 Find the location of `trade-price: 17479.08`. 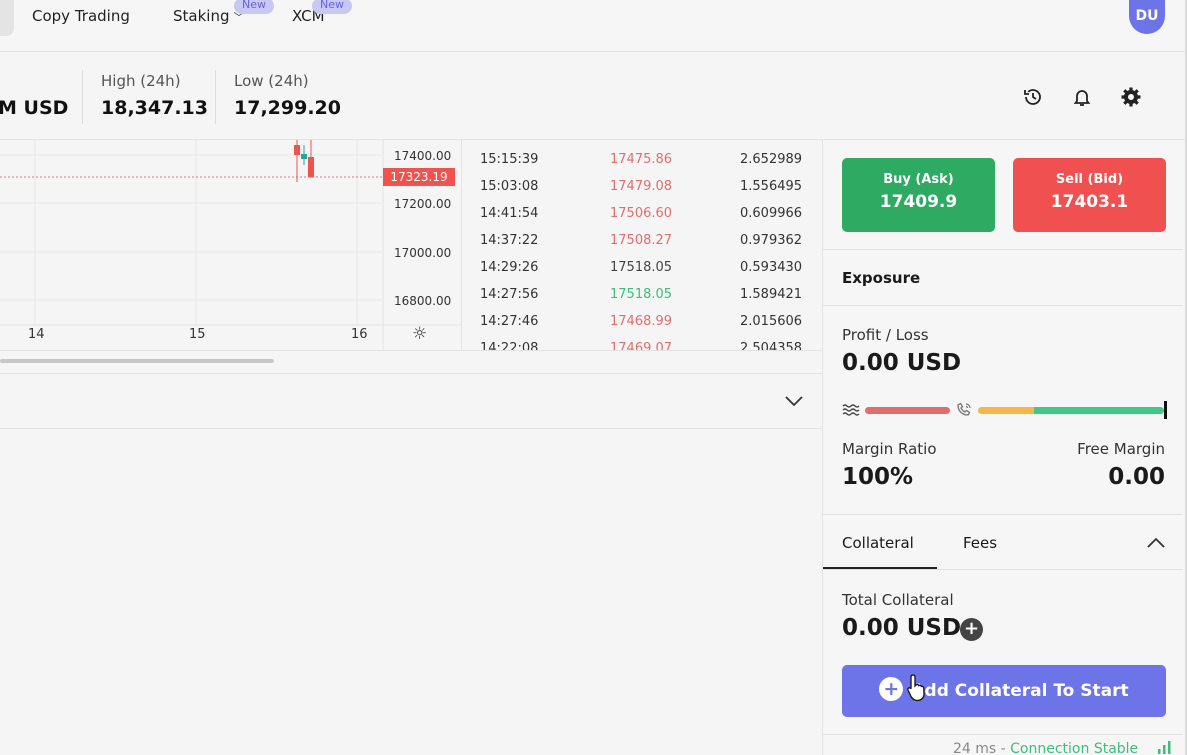

trade-price: 17479.08 is located at coordinates (641, 186).